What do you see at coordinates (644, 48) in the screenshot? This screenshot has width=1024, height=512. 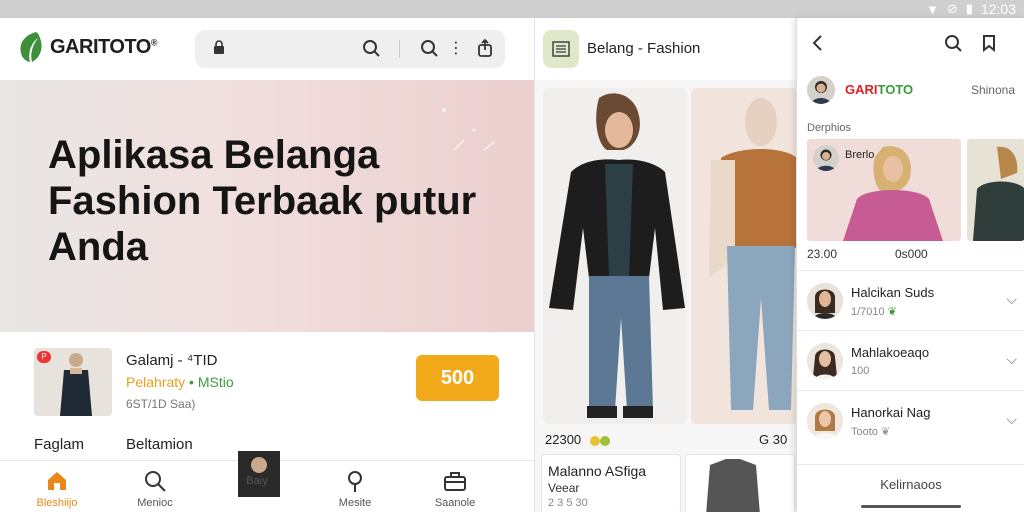 I see `mid-title: Belang - Fashion` at bounding box center [644, 48].